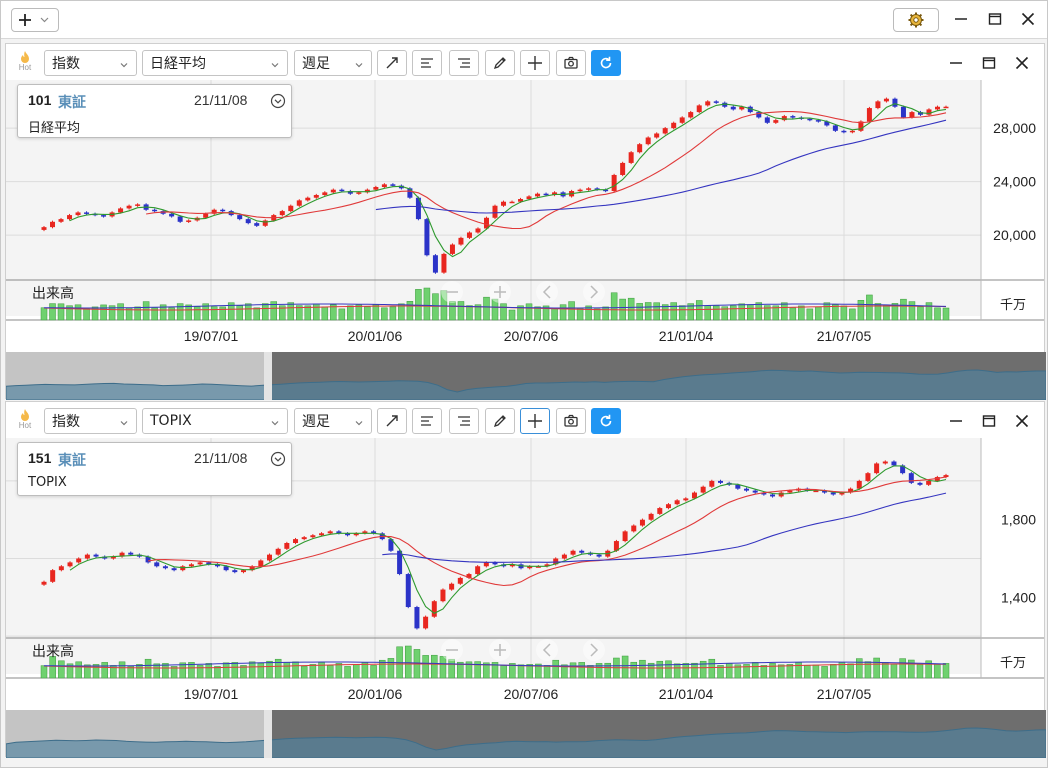 The width and height of the screenshot is (1048, 768). What do you see at coordinates (524, 20) in the screenshot?
I see `window-title-bar` at bounding box center [524, 20].